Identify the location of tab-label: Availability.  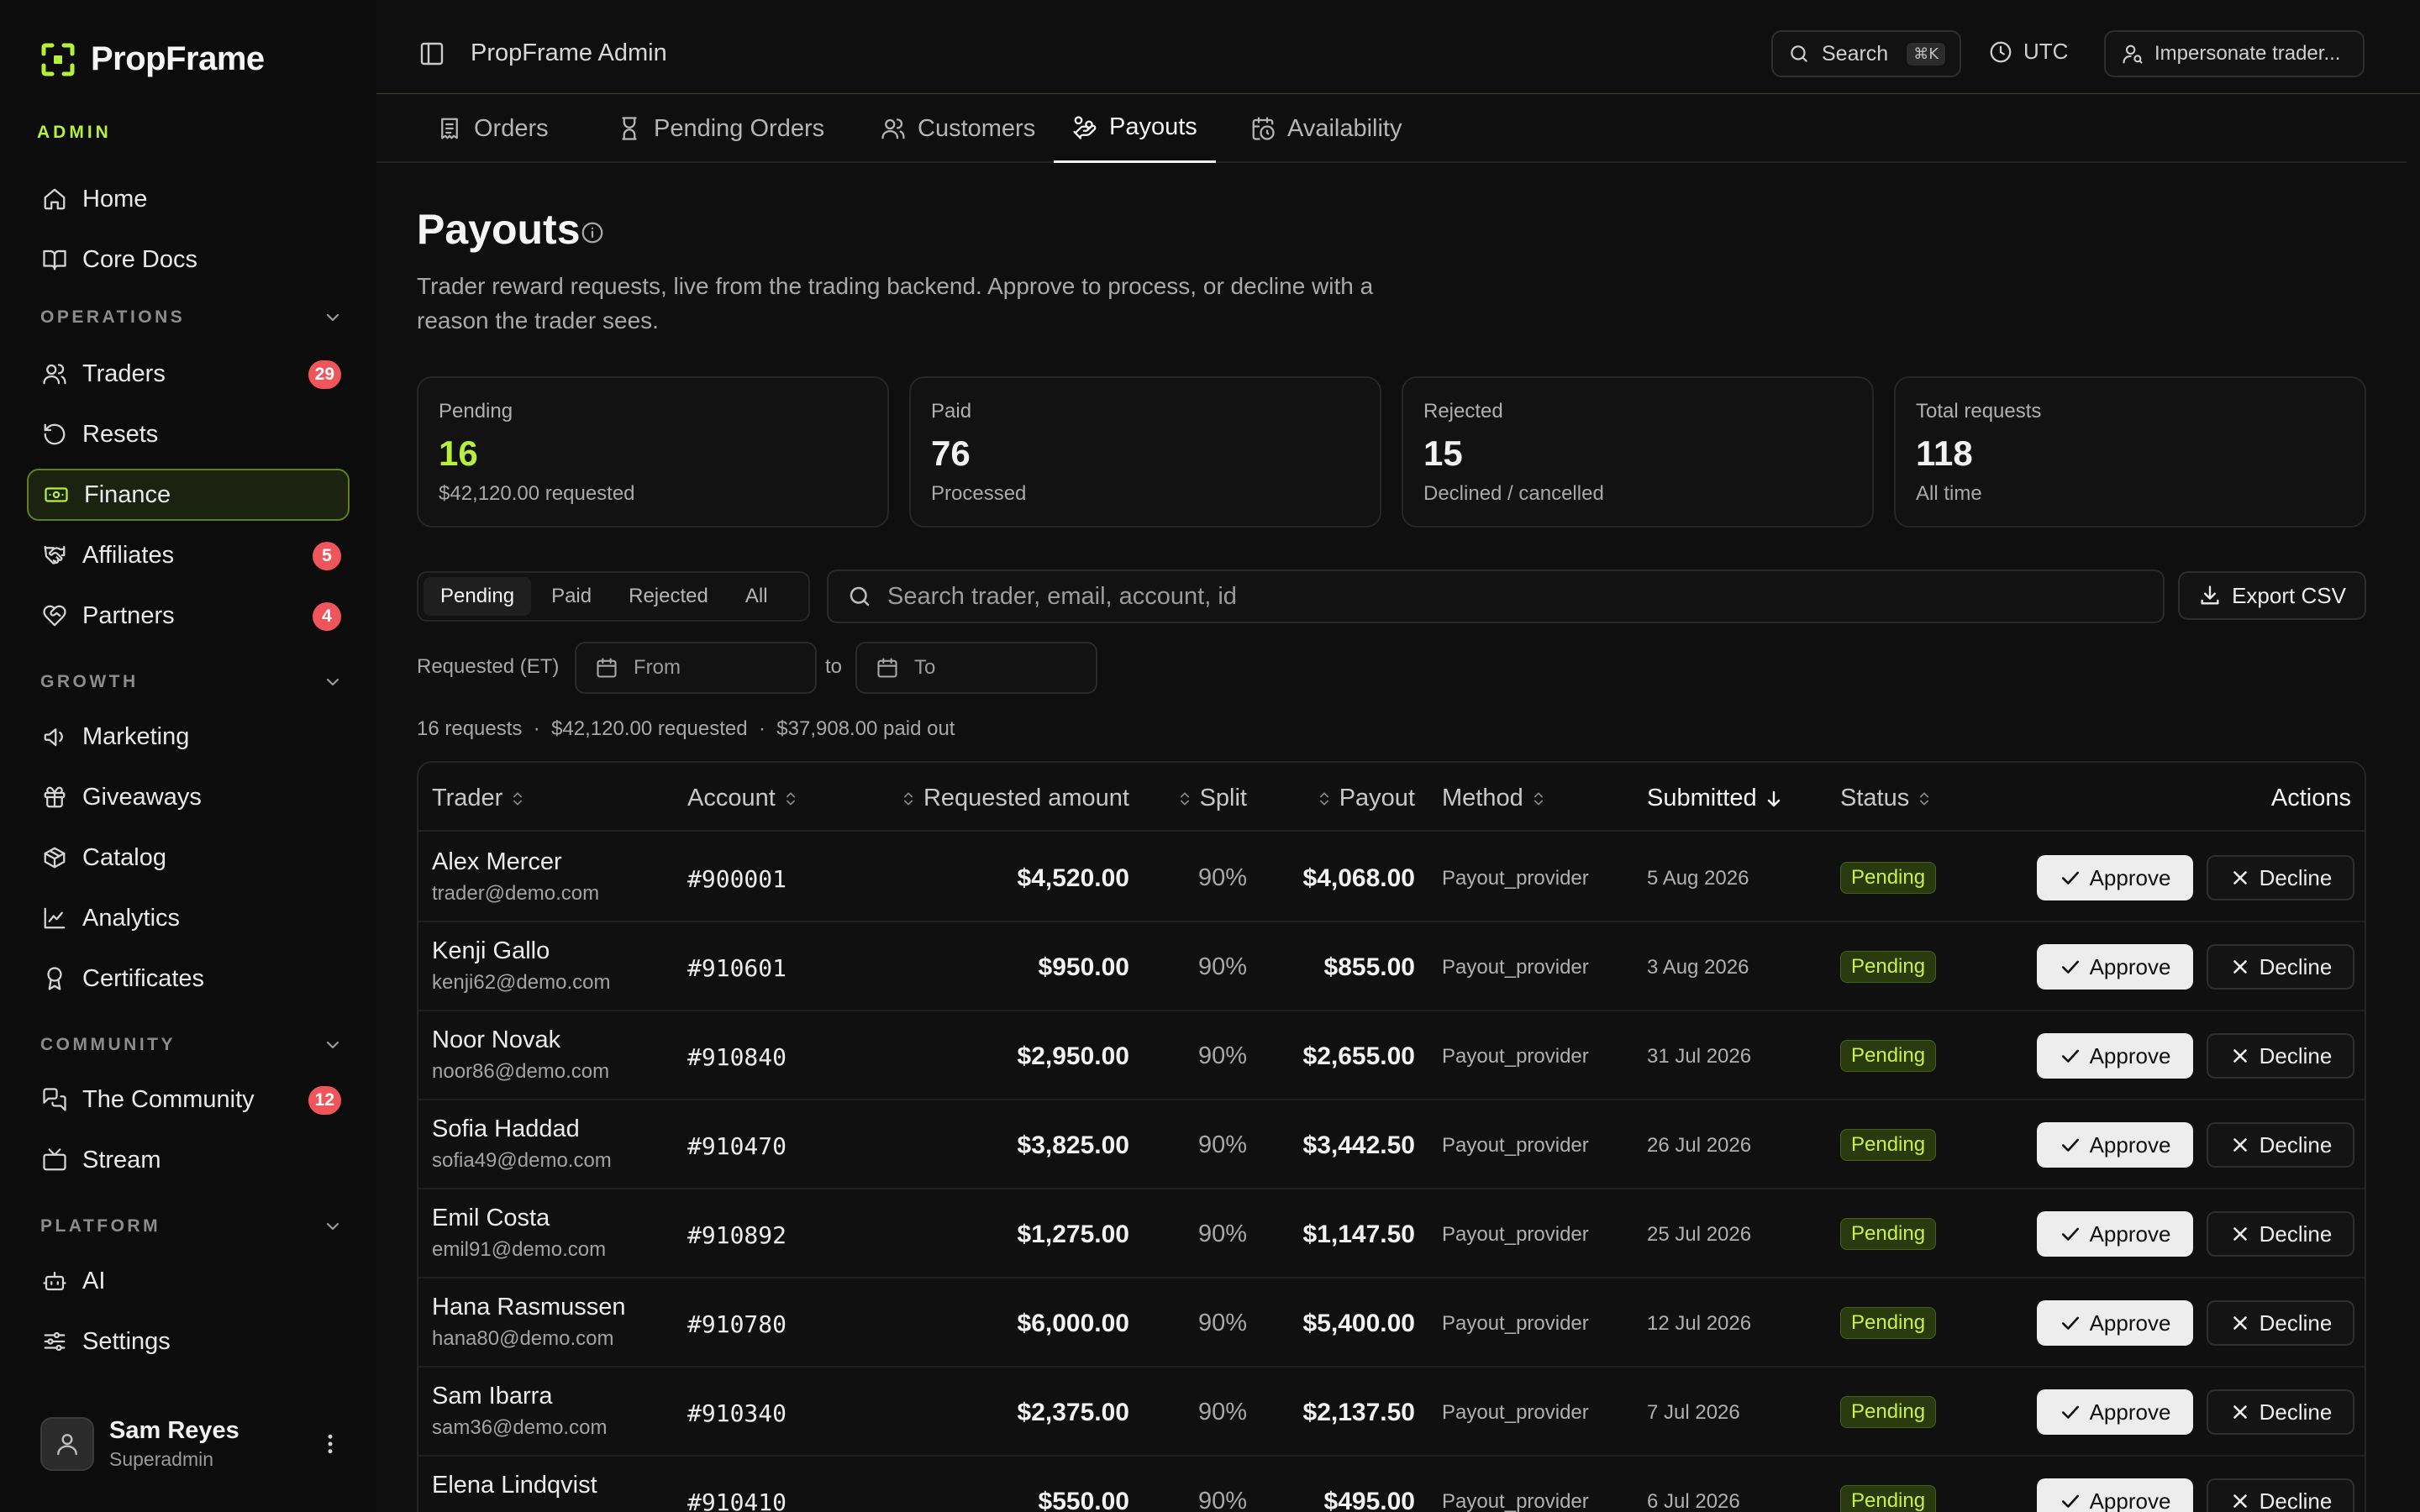
(1345, 128).